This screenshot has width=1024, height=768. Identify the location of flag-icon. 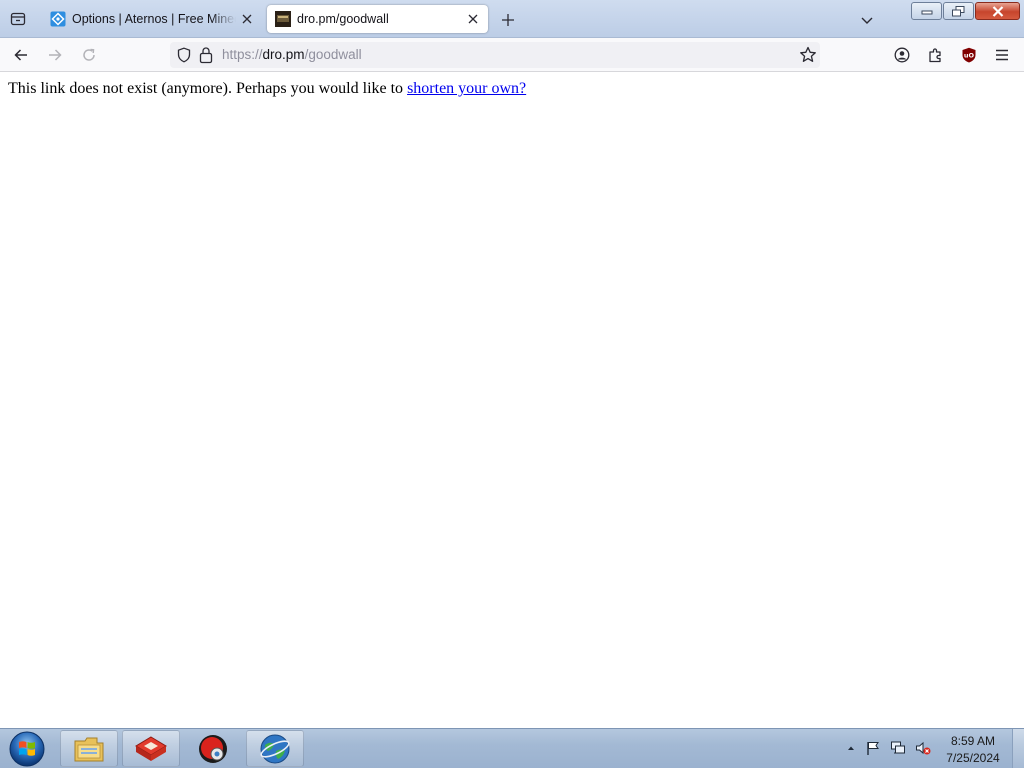
(873, 748).